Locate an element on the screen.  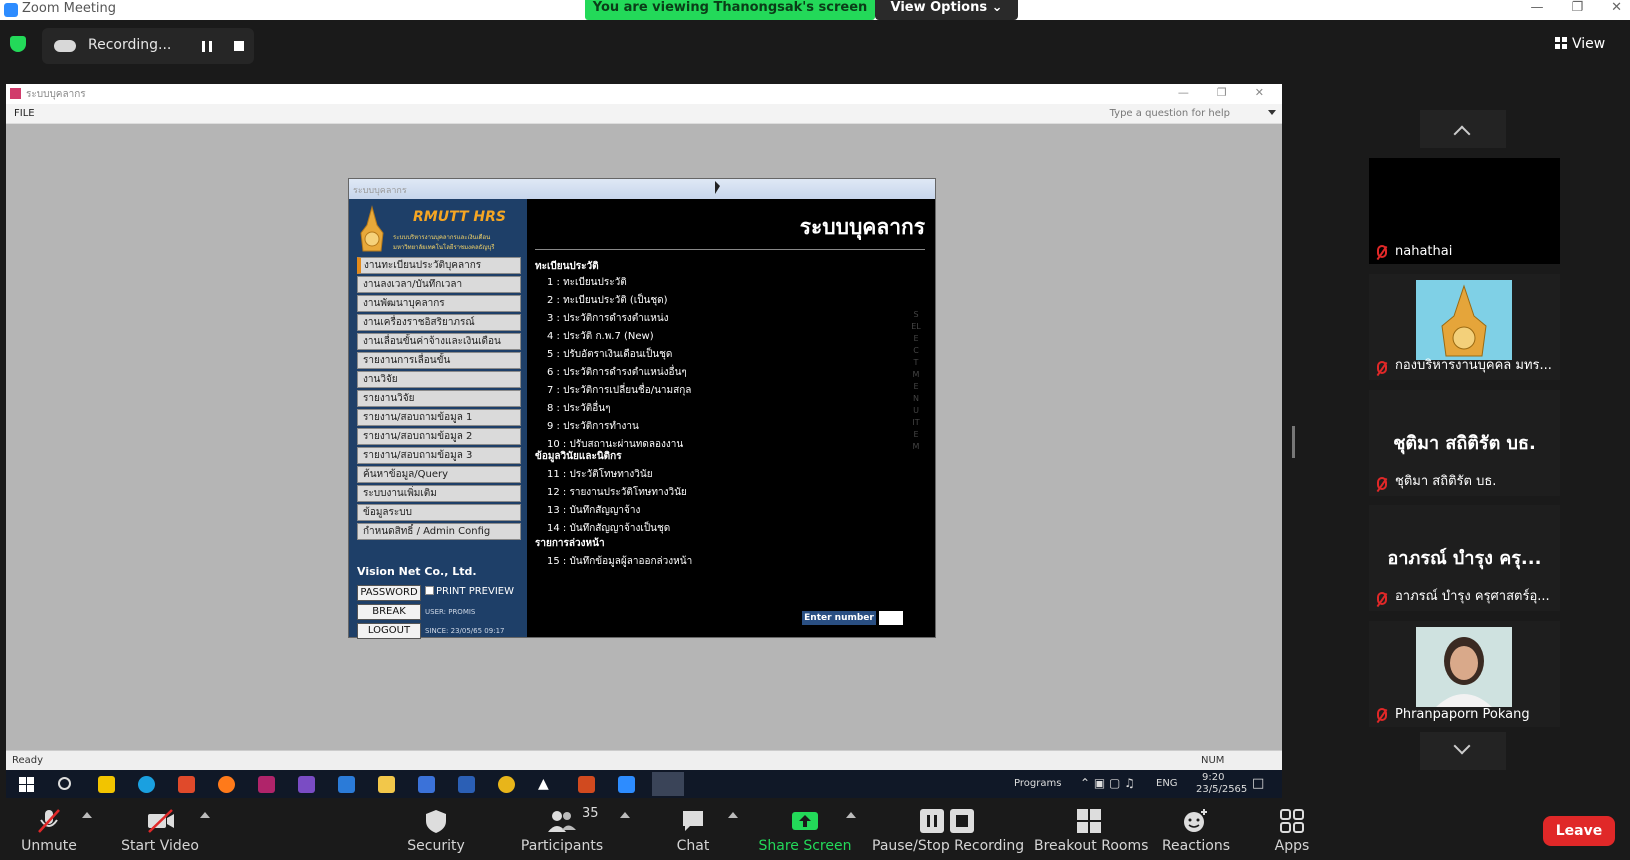
panel-resize-handle is located at coordinates (1293, 442).